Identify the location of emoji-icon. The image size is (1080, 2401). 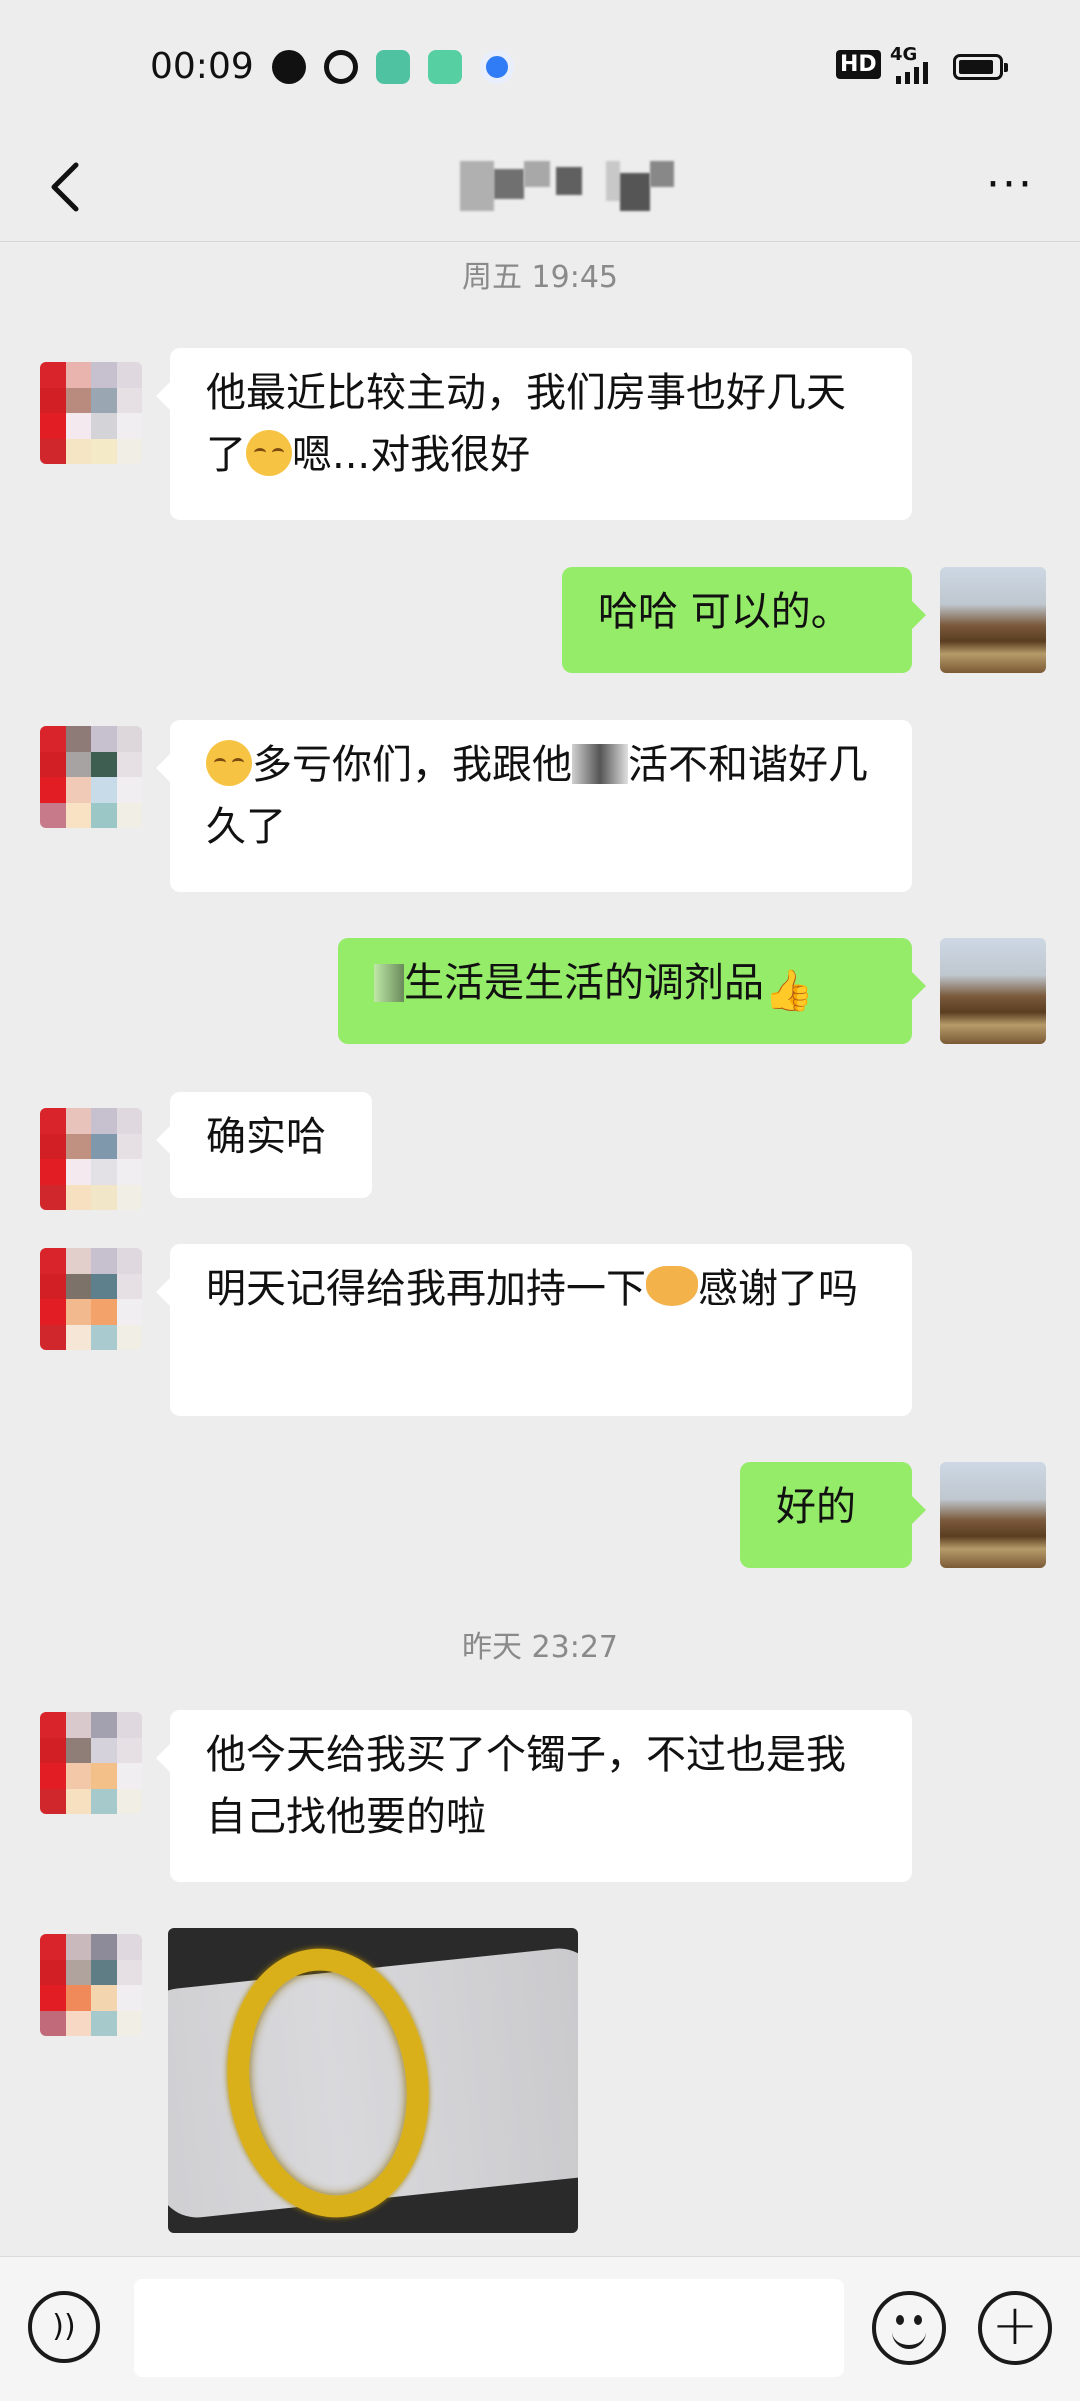
(909, 2328).